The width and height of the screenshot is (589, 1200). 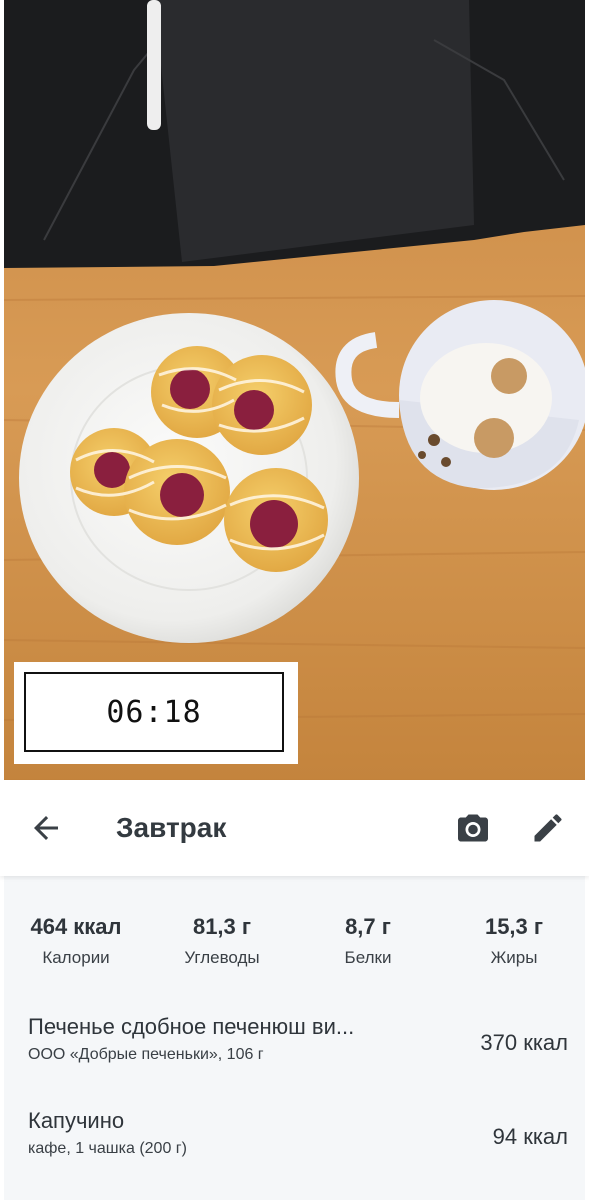 I want to click on protein-summary: 8,7 г Белки, so click(x=368, y=941).